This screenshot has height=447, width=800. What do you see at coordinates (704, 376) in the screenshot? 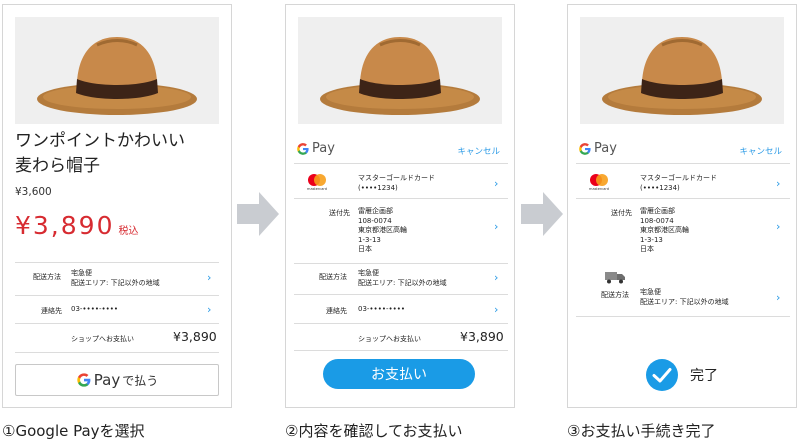
I see `done-label: 完了` at bounding box center [704, 376].